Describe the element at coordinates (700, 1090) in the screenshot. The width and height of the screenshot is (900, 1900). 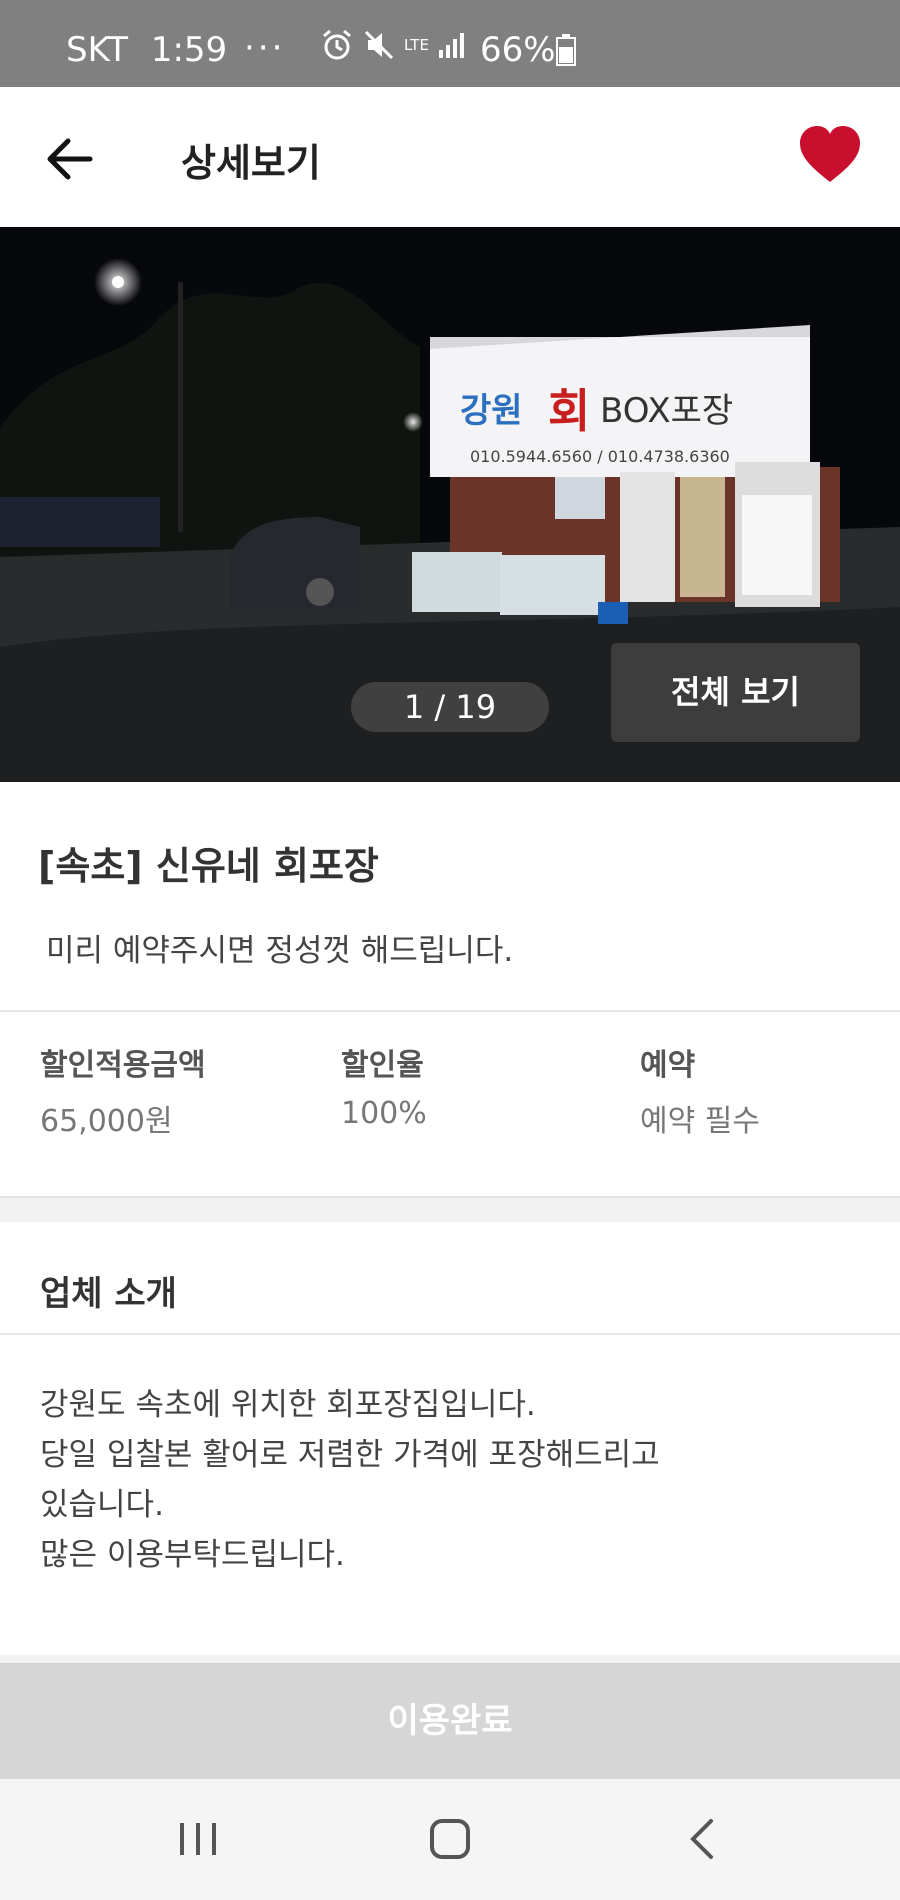
I see `stat-reservation: 예약 예약 필수` at that location.